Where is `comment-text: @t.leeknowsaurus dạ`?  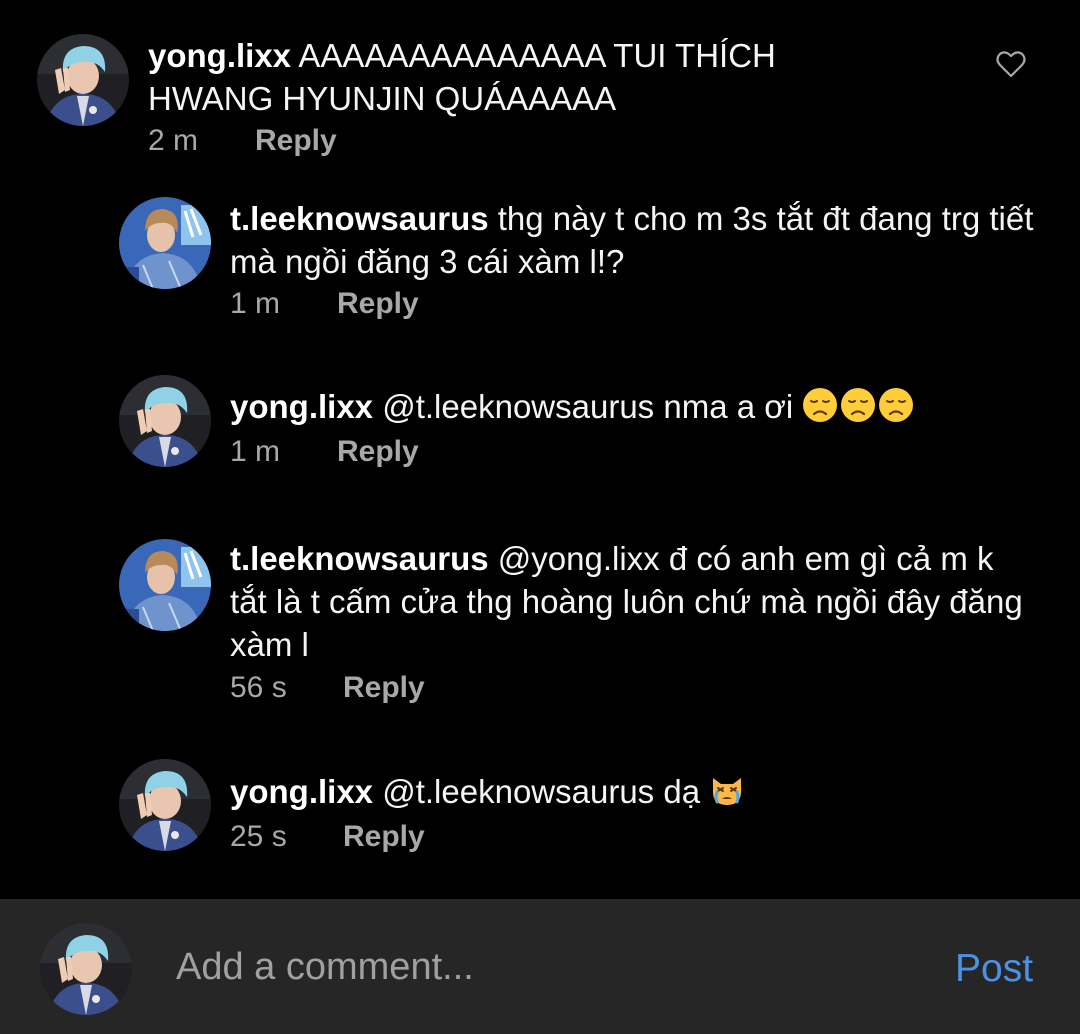 comment-text: @t.leeknowsaurus dạ is located at coordinates (541, 791).